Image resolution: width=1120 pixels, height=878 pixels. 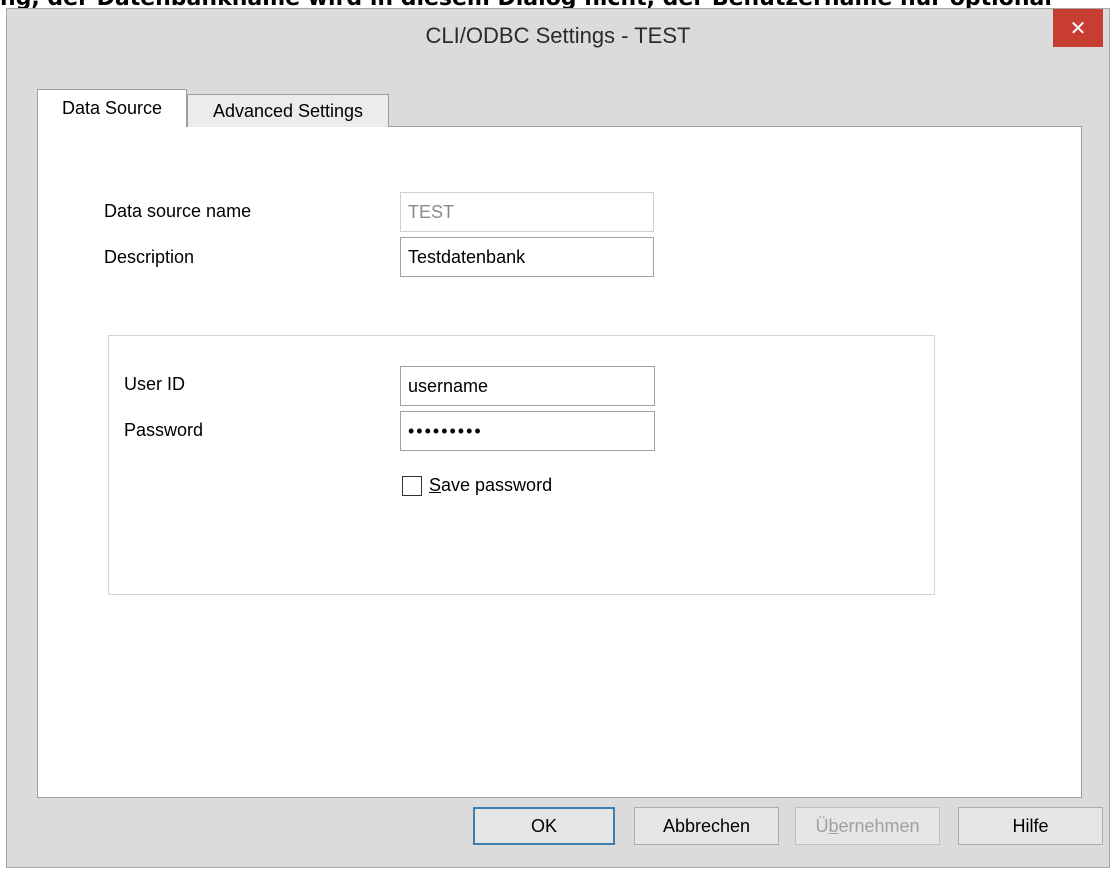 I want to click on password-label: Password, so click(x=164, y=430).